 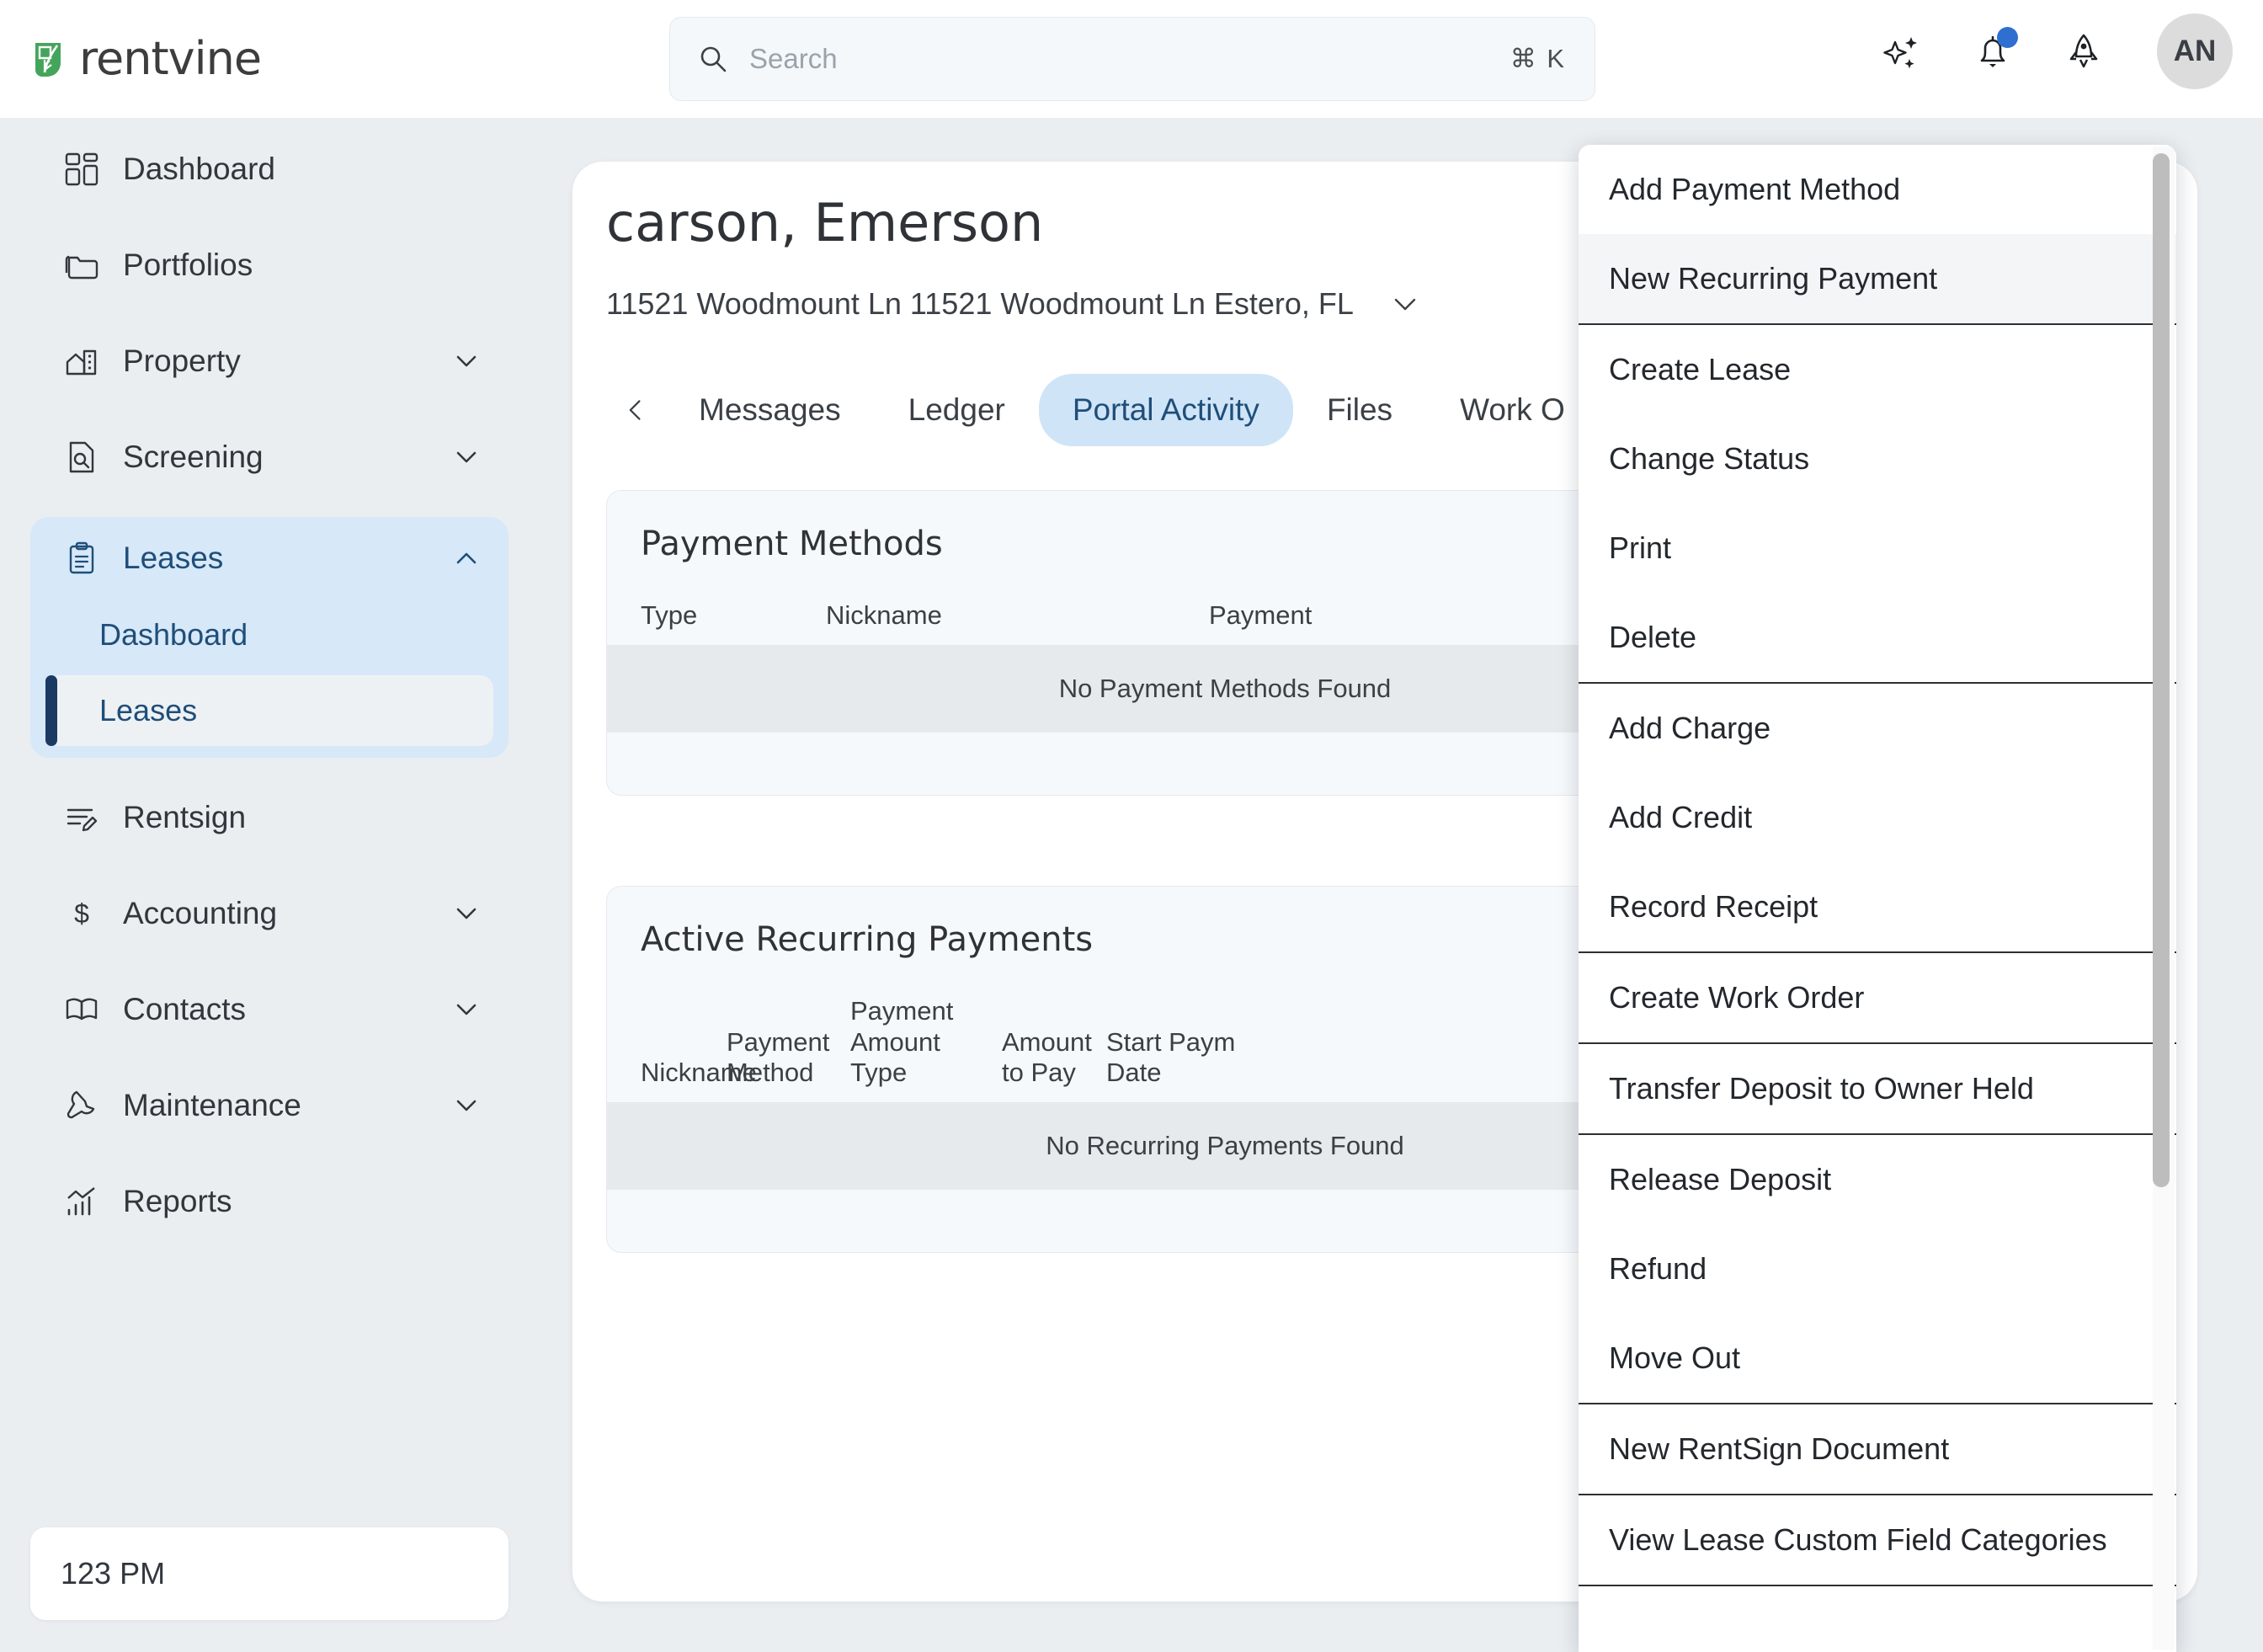 I want to click on folder-icon, so click(x=81, y=265).